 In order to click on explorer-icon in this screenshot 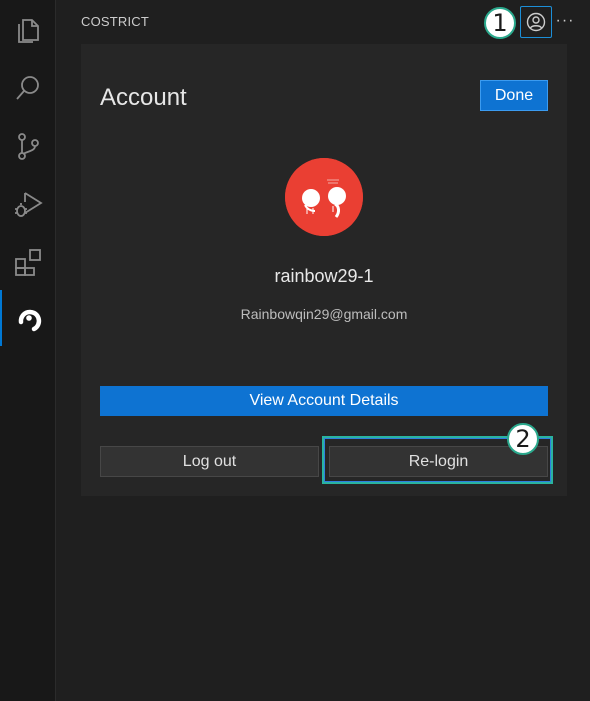, I will do `click(28, 30)`.